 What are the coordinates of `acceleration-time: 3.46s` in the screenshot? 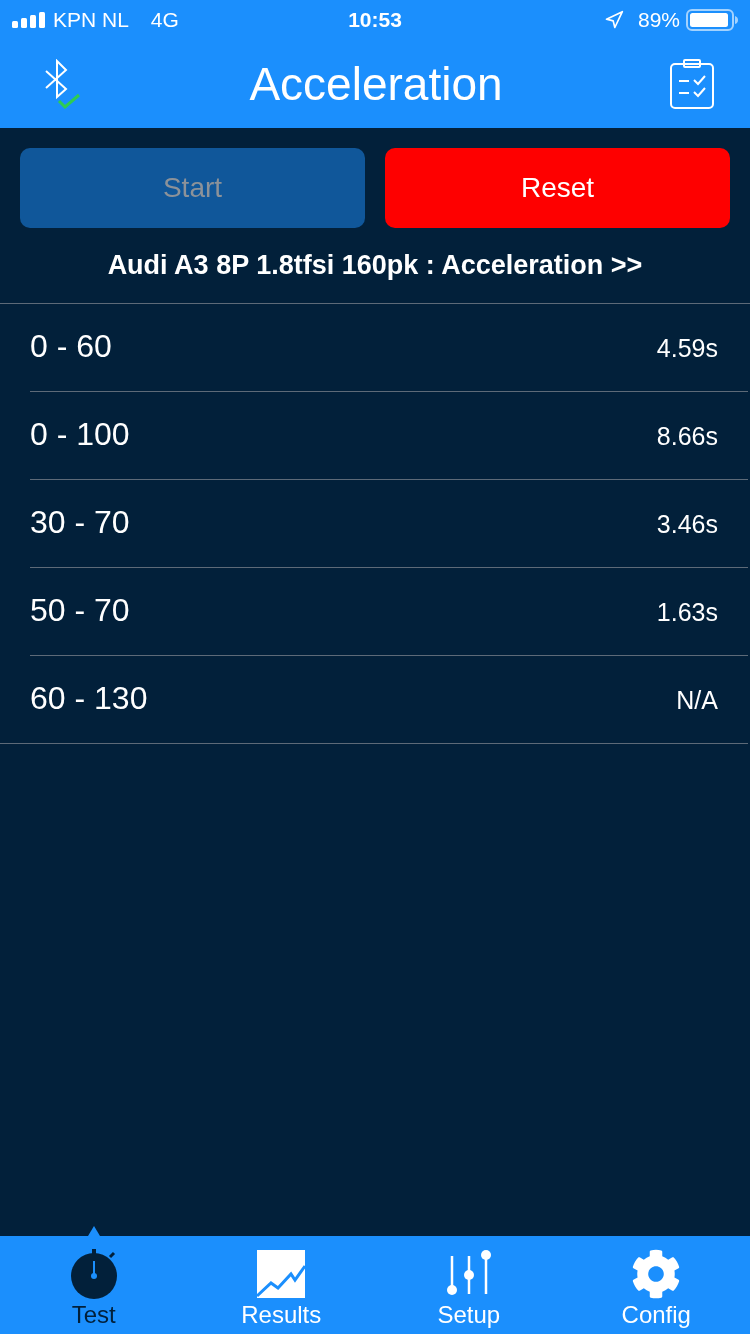 It's located at (687, 524).